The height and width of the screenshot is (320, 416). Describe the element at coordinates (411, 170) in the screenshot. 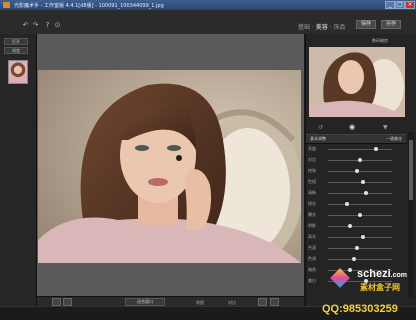

I see `scrollbar-thumb` at that location.